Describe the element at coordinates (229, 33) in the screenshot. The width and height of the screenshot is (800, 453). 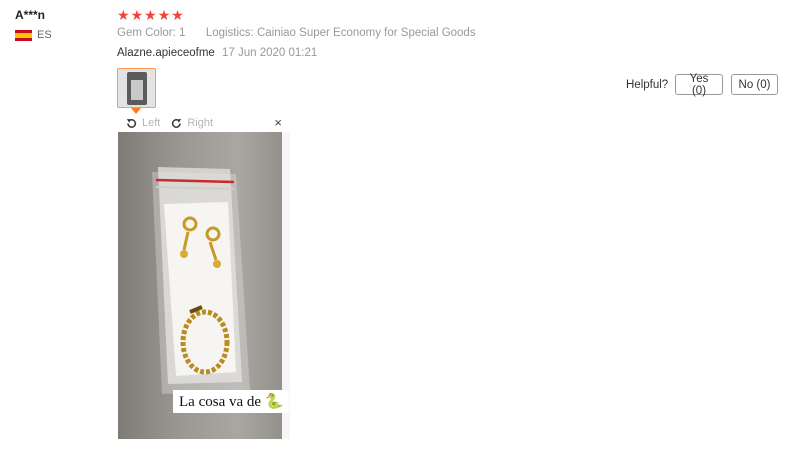
I see `attr-label-logistics: Logistics:` at that location.